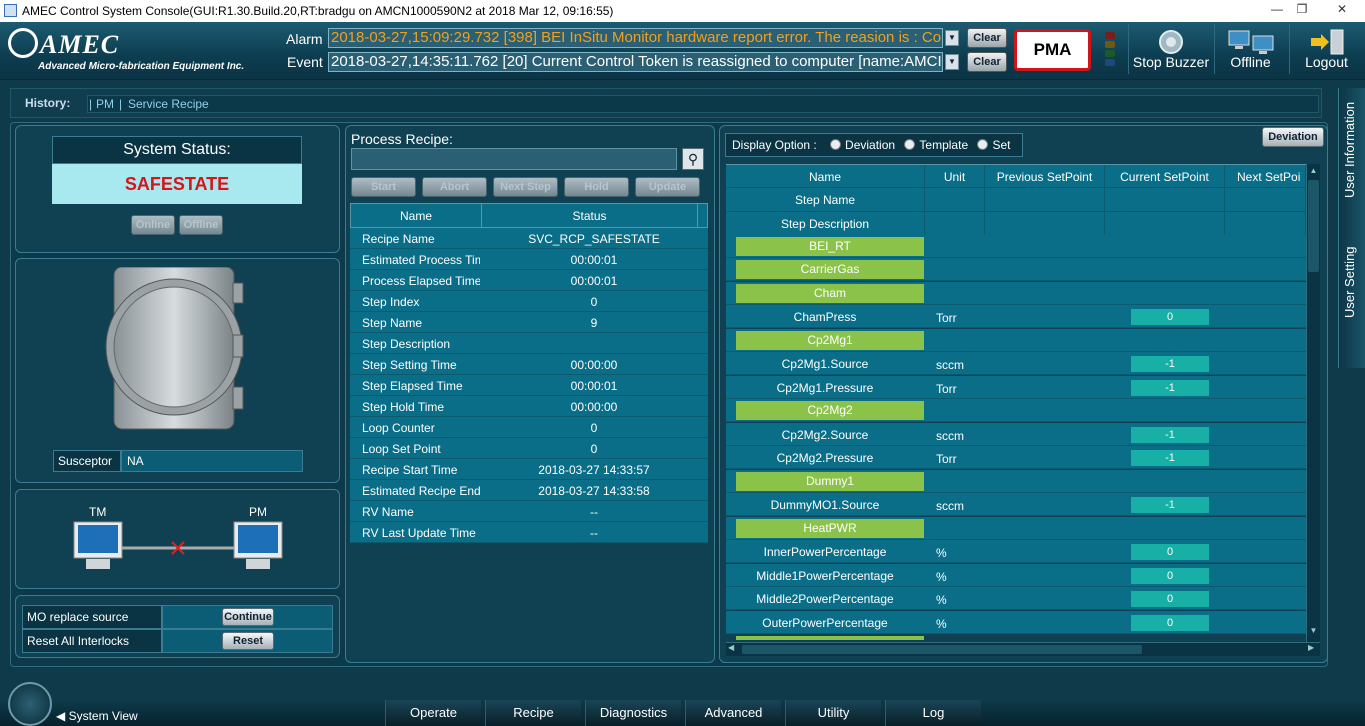  What do you see at coordinates (1293, 137) in the screenshot?
I see `deviation-button: Deviation` at bounding box center [1293, 137].